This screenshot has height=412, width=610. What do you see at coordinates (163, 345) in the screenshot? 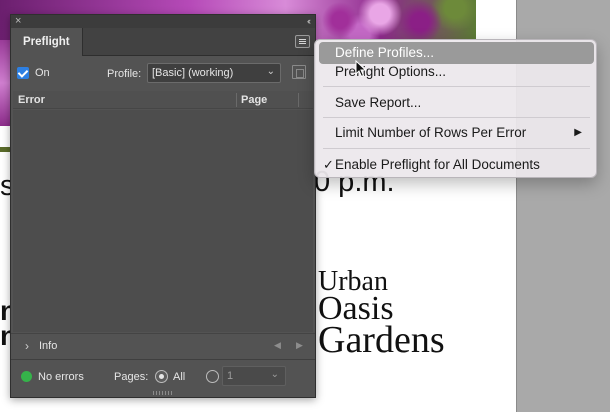
I see `info-section: › Info ◀ ▶` at bounding box center [163, 345].